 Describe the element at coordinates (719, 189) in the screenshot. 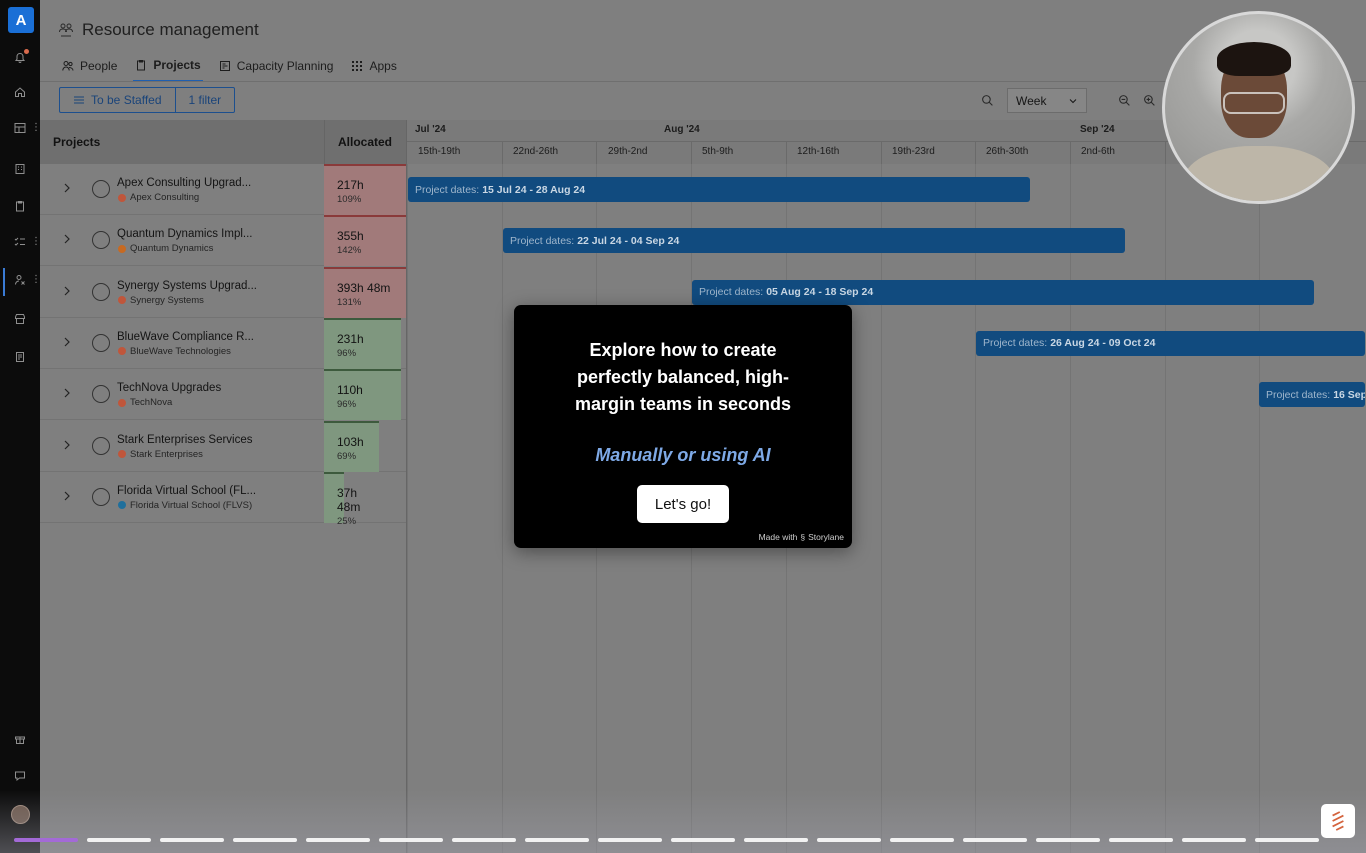

I see `project-date-bar: Project dates: 15 Jul 24 - 28 Aug 24` at that location.